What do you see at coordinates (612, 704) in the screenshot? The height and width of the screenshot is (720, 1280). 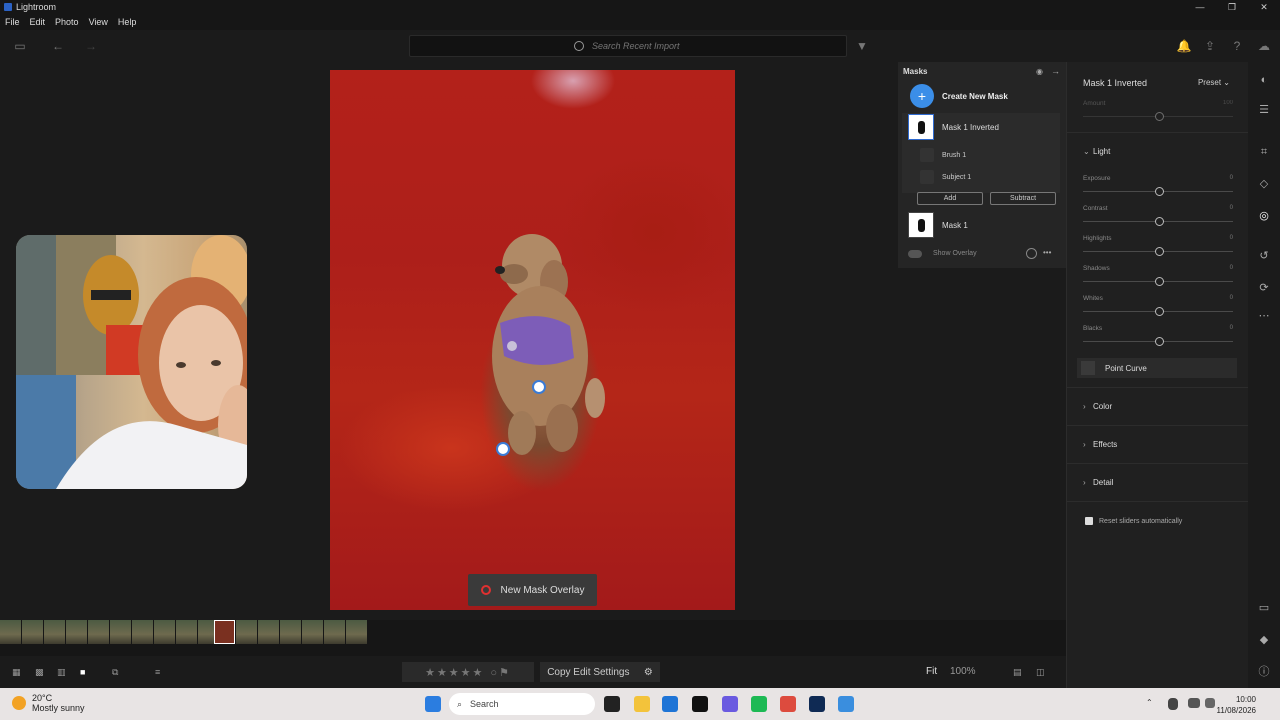 I see `task-view-icon` at bounding box center [612, 704].